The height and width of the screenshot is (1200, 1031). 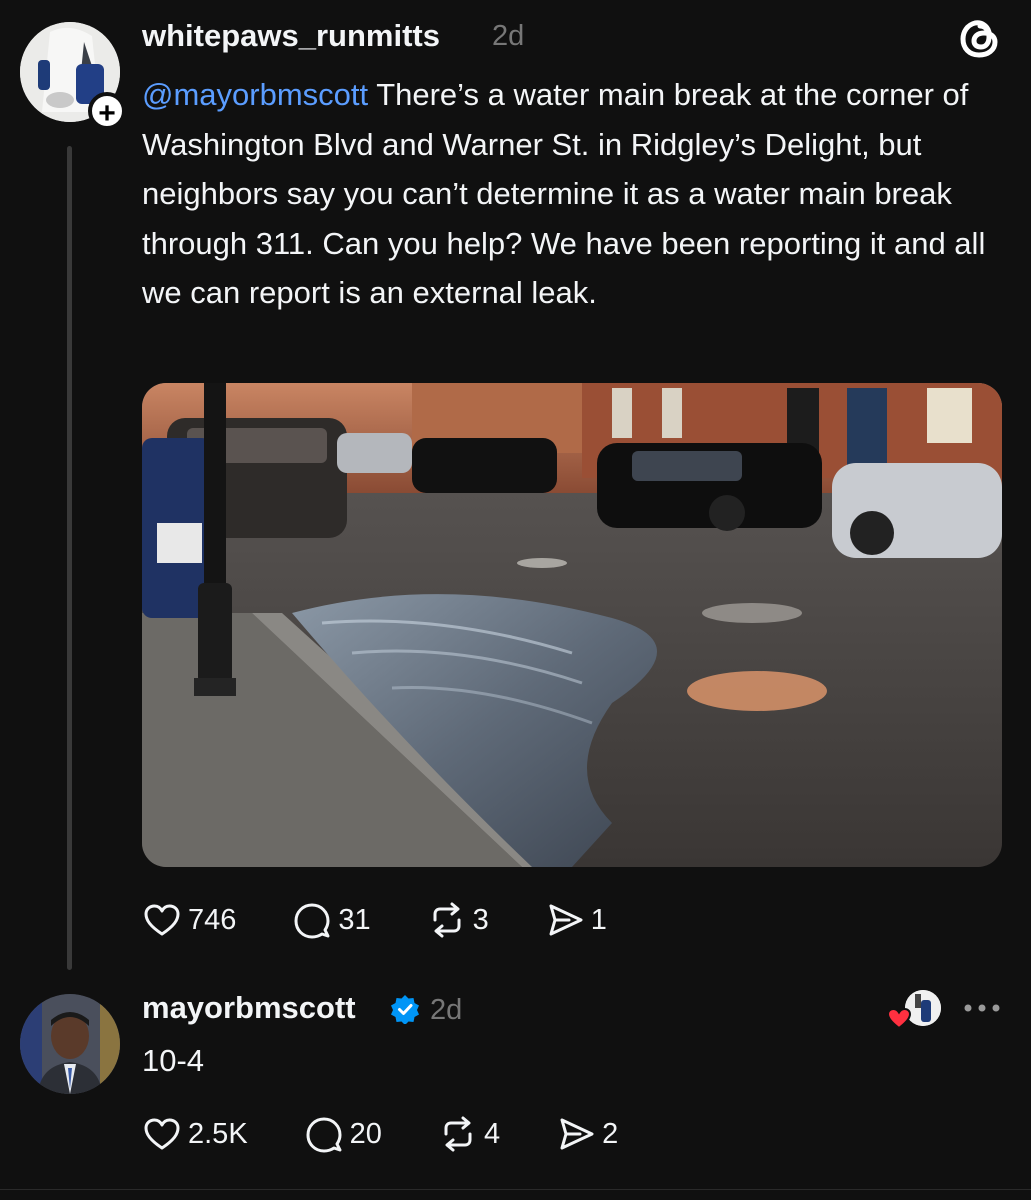 What do you see at coordinates (598, 919) in the screenshot?
I see `share-count: 1` at bounding box center [598, 919].